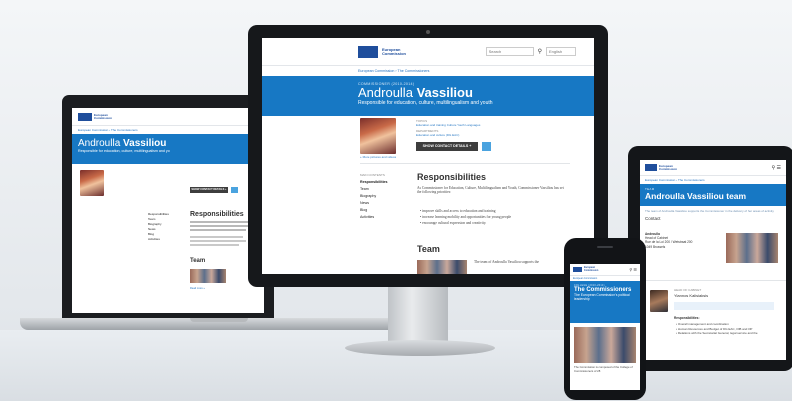 The image size is (792, 401). Describe the element at coordinates (428, 32) in the screenshot. I see `camera-icon` at that location.